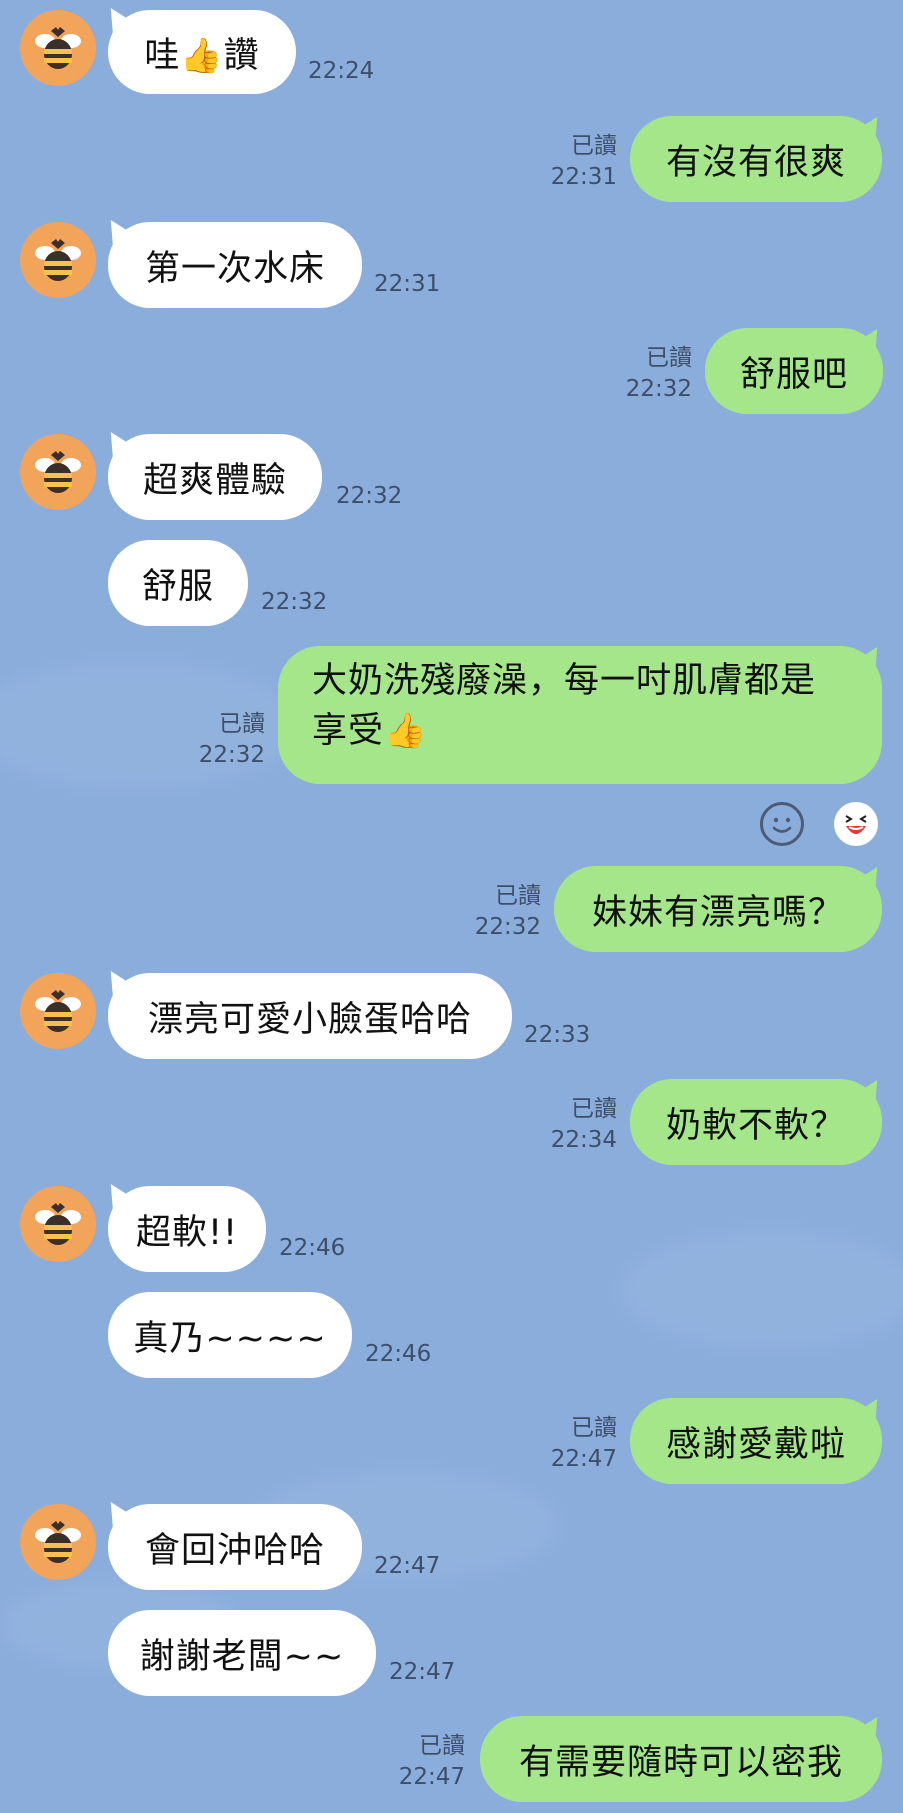 Image resolution: width=903 pixels, height=1813 pixels. I want to click on message-text: 漂亮可愛小臉蛋哈哈, so click(309, 1019).